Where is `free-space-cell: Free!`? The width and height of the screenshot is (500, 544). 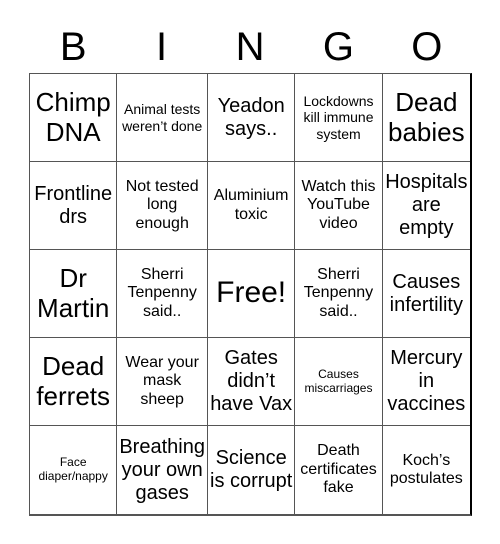
free-space-cell: Free! is located at coordinates (251, 294).